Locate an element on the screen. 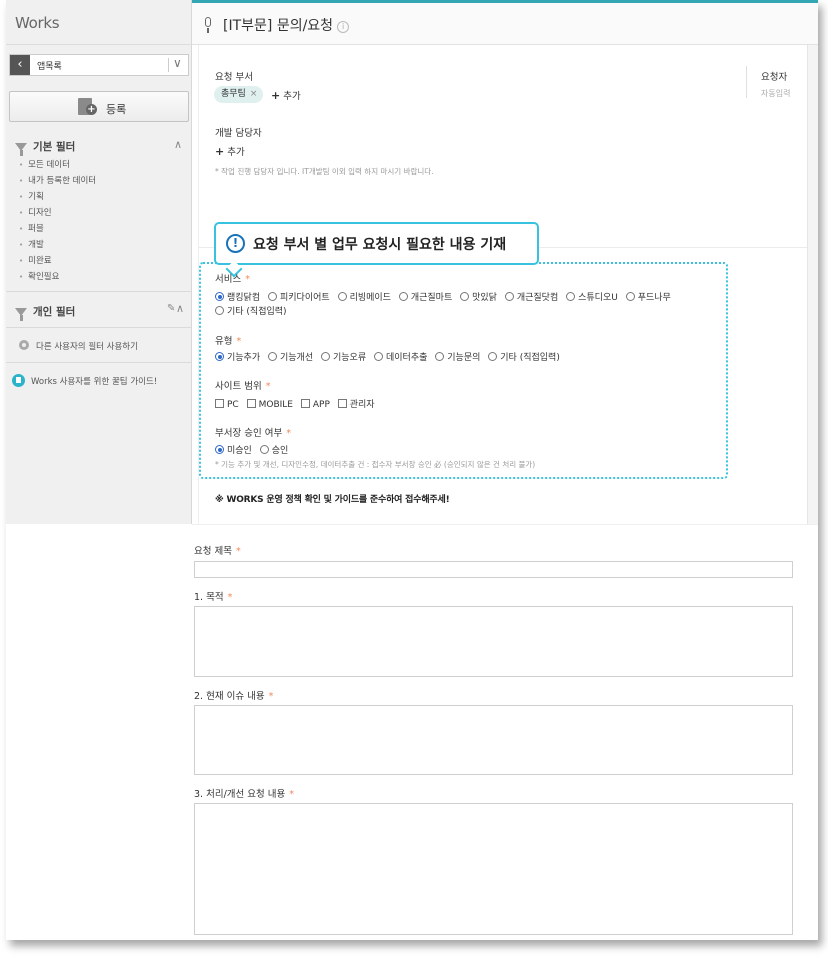 Image resolution: width=828 pixels, height=966 pixels. current-issue-textarea is located at coordinates (493, 740).